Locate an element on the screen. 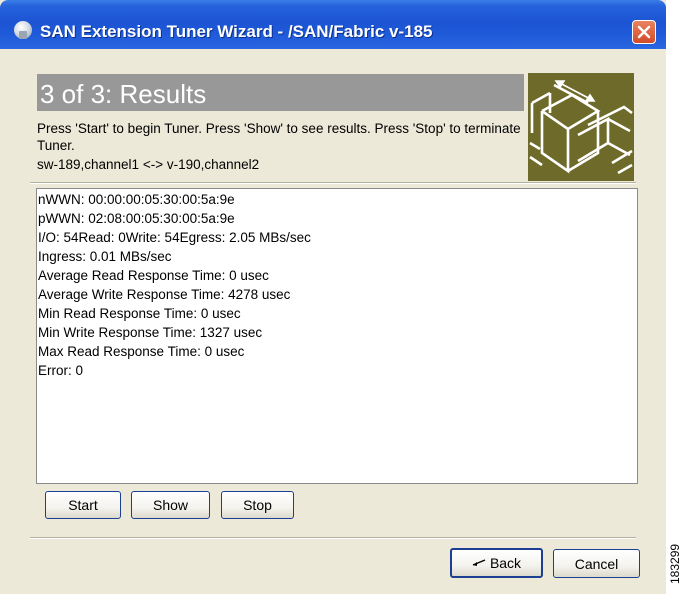 The height and width of the screenshot is (594, 684). result-line-pwwn: pWWN: 02:08:00:05:30:00:5a:9e is located at coordinates (136, 218).